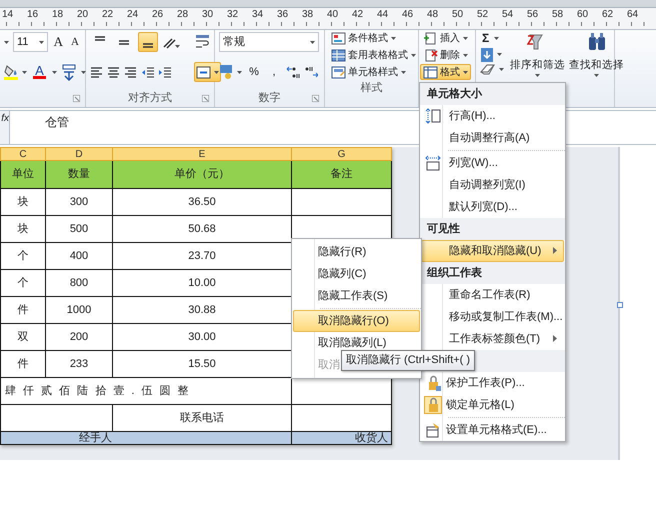  Describe the element at coordinates (5, 127) in the screenshot. I see `function-icon: fx` at that location.